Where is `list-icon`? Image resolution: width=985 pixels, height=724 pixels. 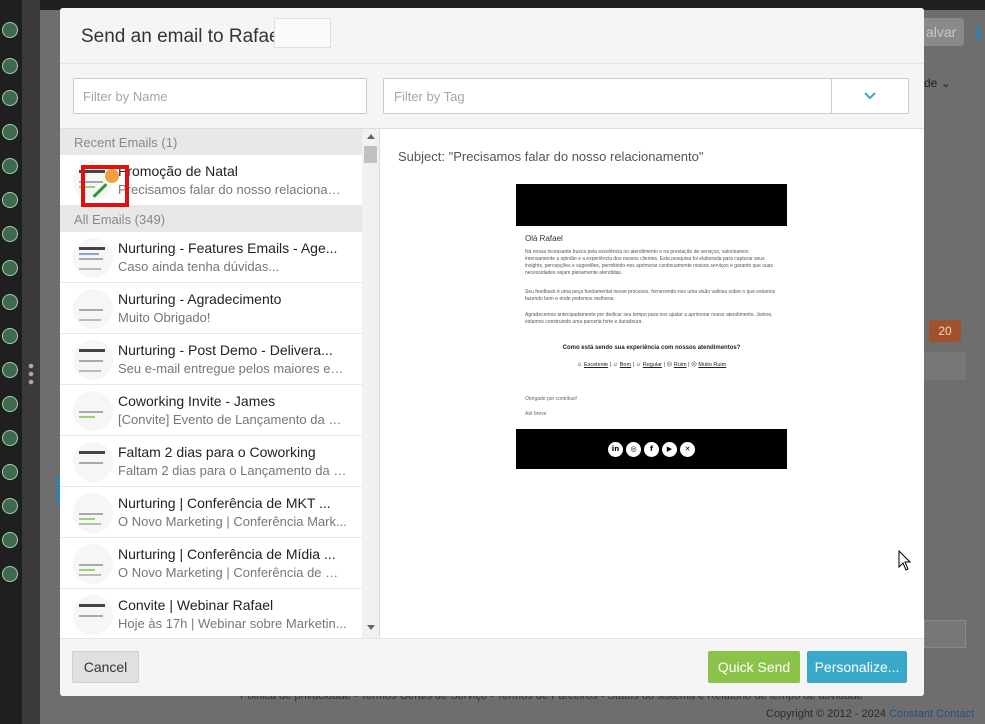 list-icon is located at coordinates (10, 200).